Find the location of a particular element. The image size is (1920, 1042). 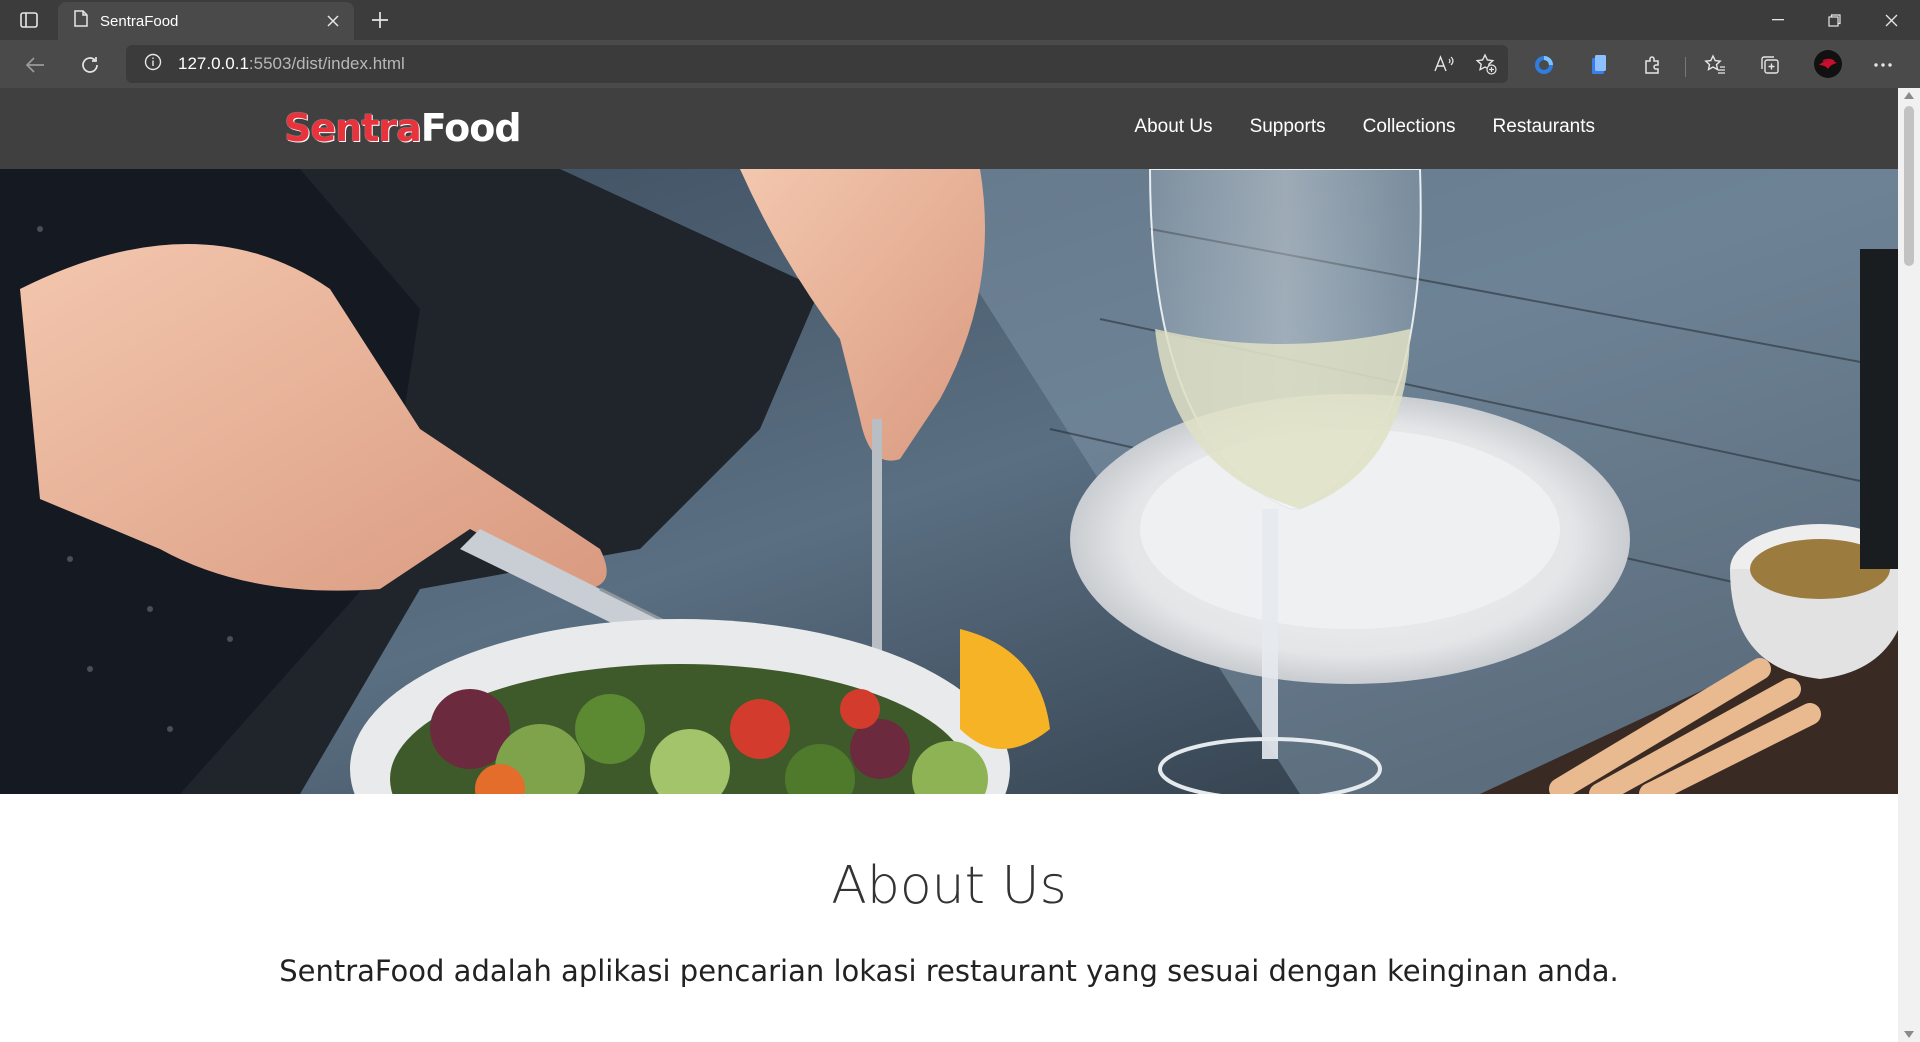

collections-extension-icon is located at coordinates (1599, 65).